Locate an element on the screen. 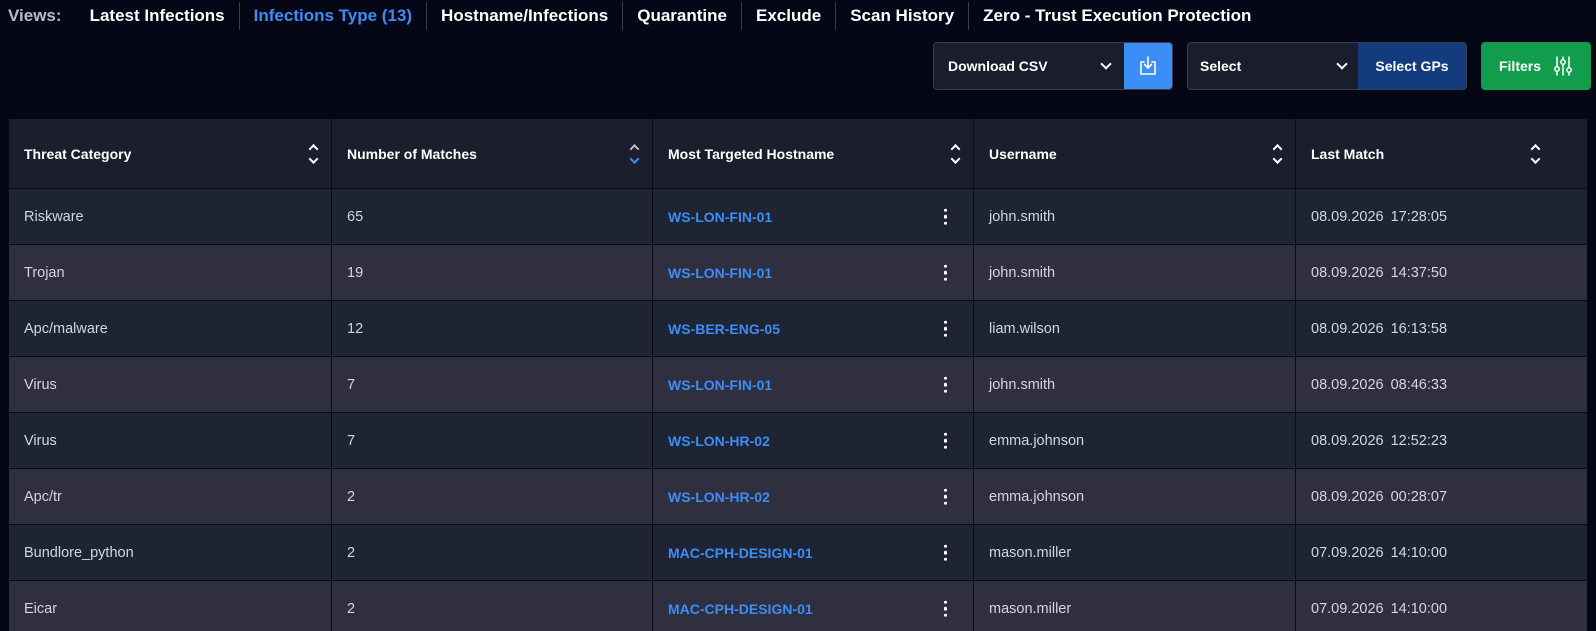 The height and width of the screenshot is (631, 1596). select-gps-button: Select GPs is located at coordinates (1412, 66).